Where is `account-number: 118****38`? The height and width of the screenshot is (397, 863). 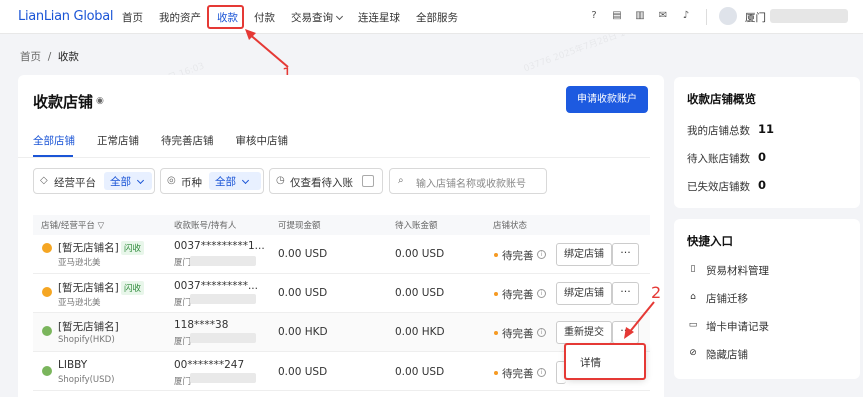 account-number: 118****38 is located at coordinates (201, 325).